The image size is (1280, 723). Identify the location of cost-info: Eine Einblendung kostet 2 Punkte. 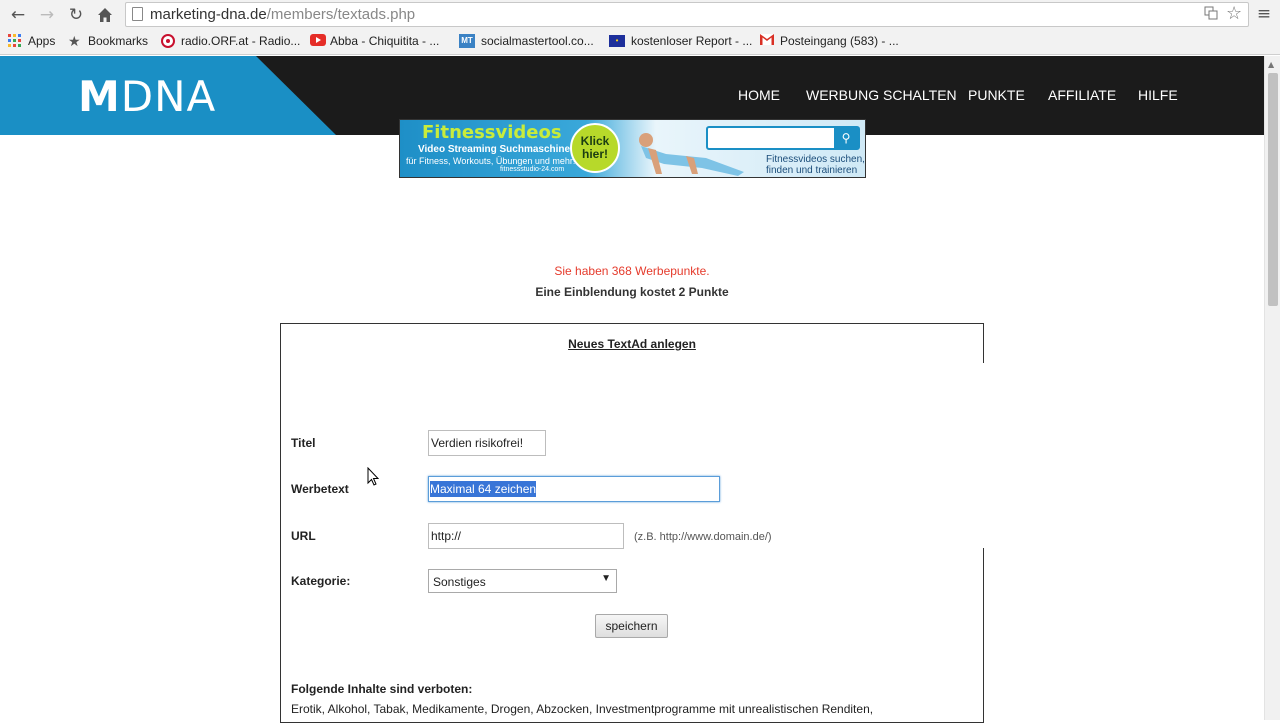
(632, 292).